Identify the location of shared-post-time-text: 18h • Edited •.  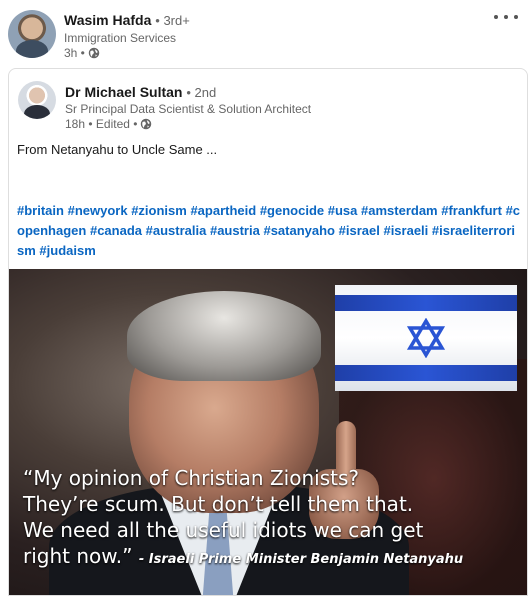
(101, 124).